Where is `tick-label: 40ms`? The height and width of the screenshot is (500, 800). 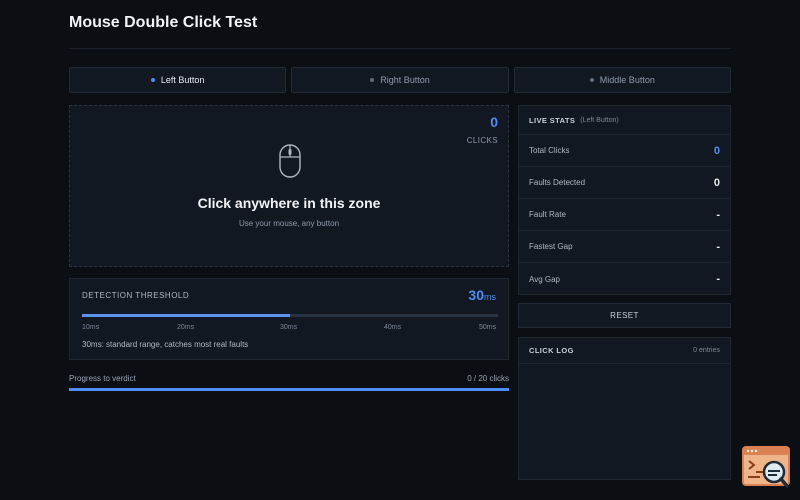 tick-label: 40ms is located at coordinates (393, 327).